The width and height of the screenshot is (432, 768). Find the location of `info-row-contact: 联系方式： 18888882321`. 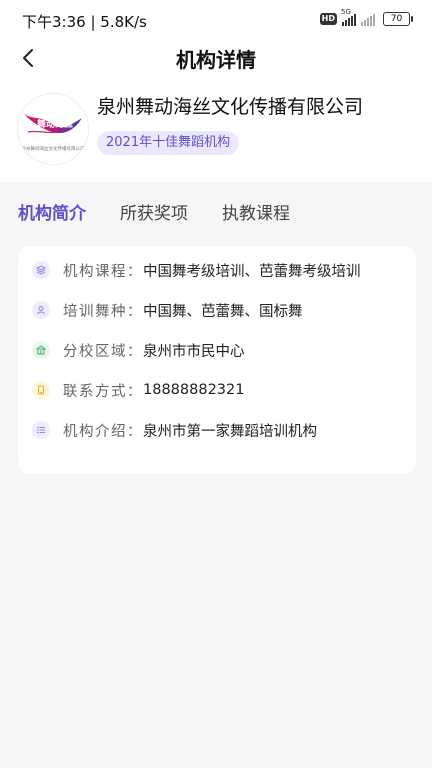

info-row-contact: 联系方式： 18888882321 is located at coordinates (138, 390).